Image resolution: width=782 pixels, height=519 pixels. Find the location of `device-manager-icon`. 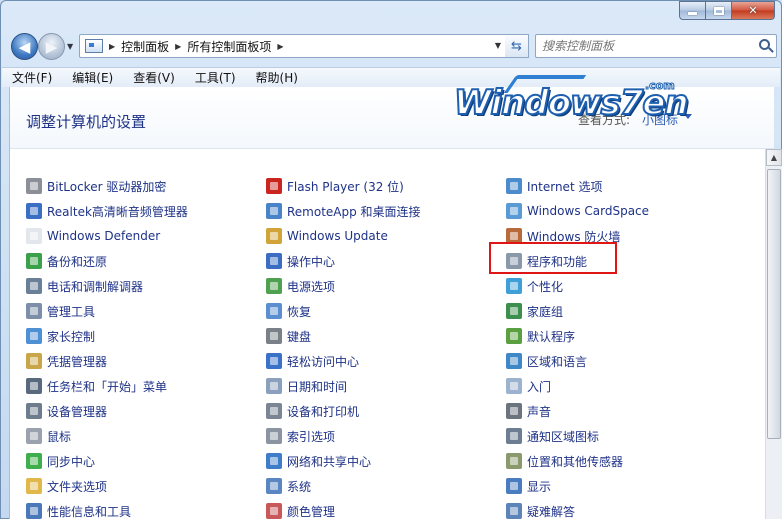

device-manager-icon is located at coordinates (34, 411).